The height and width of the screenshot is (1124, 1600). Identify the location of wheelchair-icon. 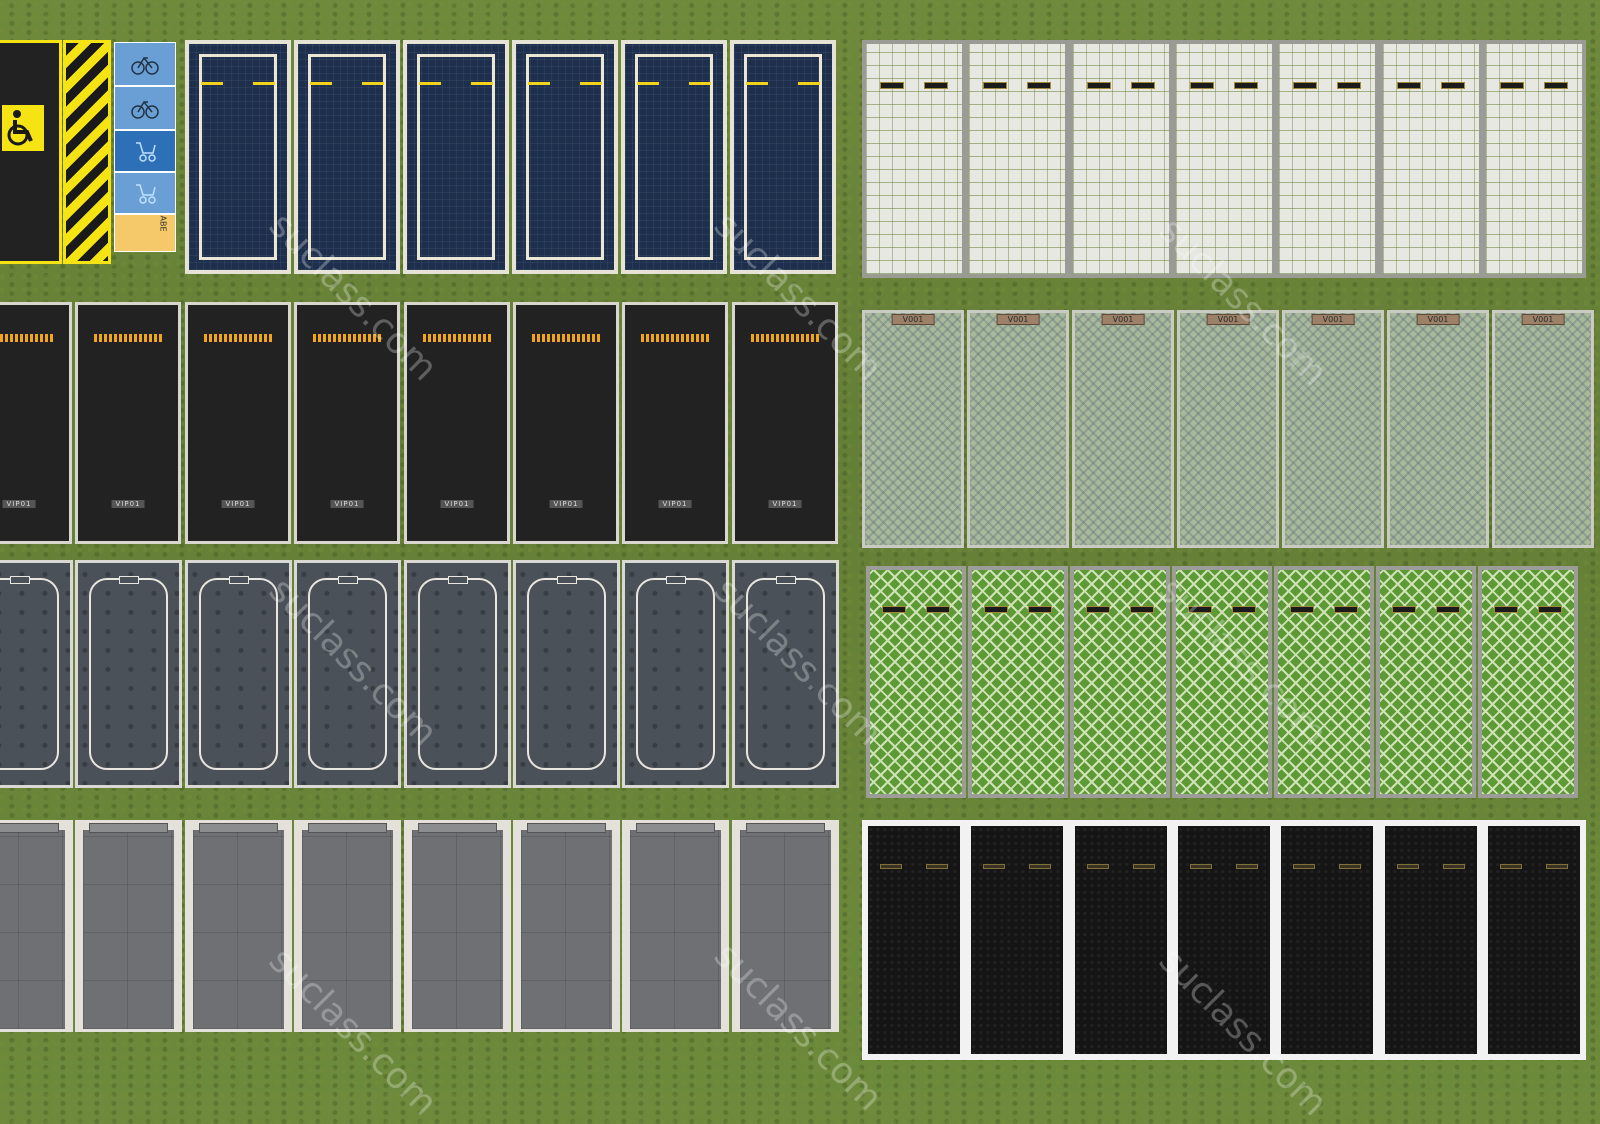
(23, 128).